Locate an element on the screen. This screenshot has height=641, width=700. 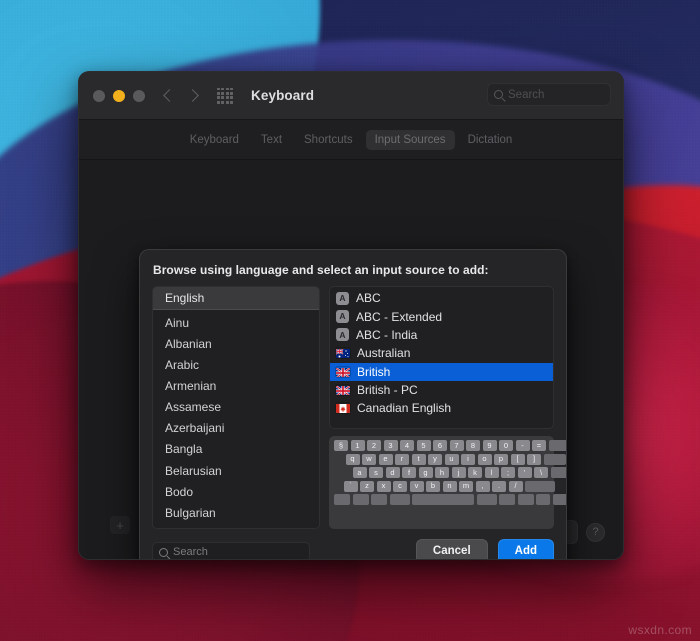
key-;: ; is located at coordinates (508, 472).